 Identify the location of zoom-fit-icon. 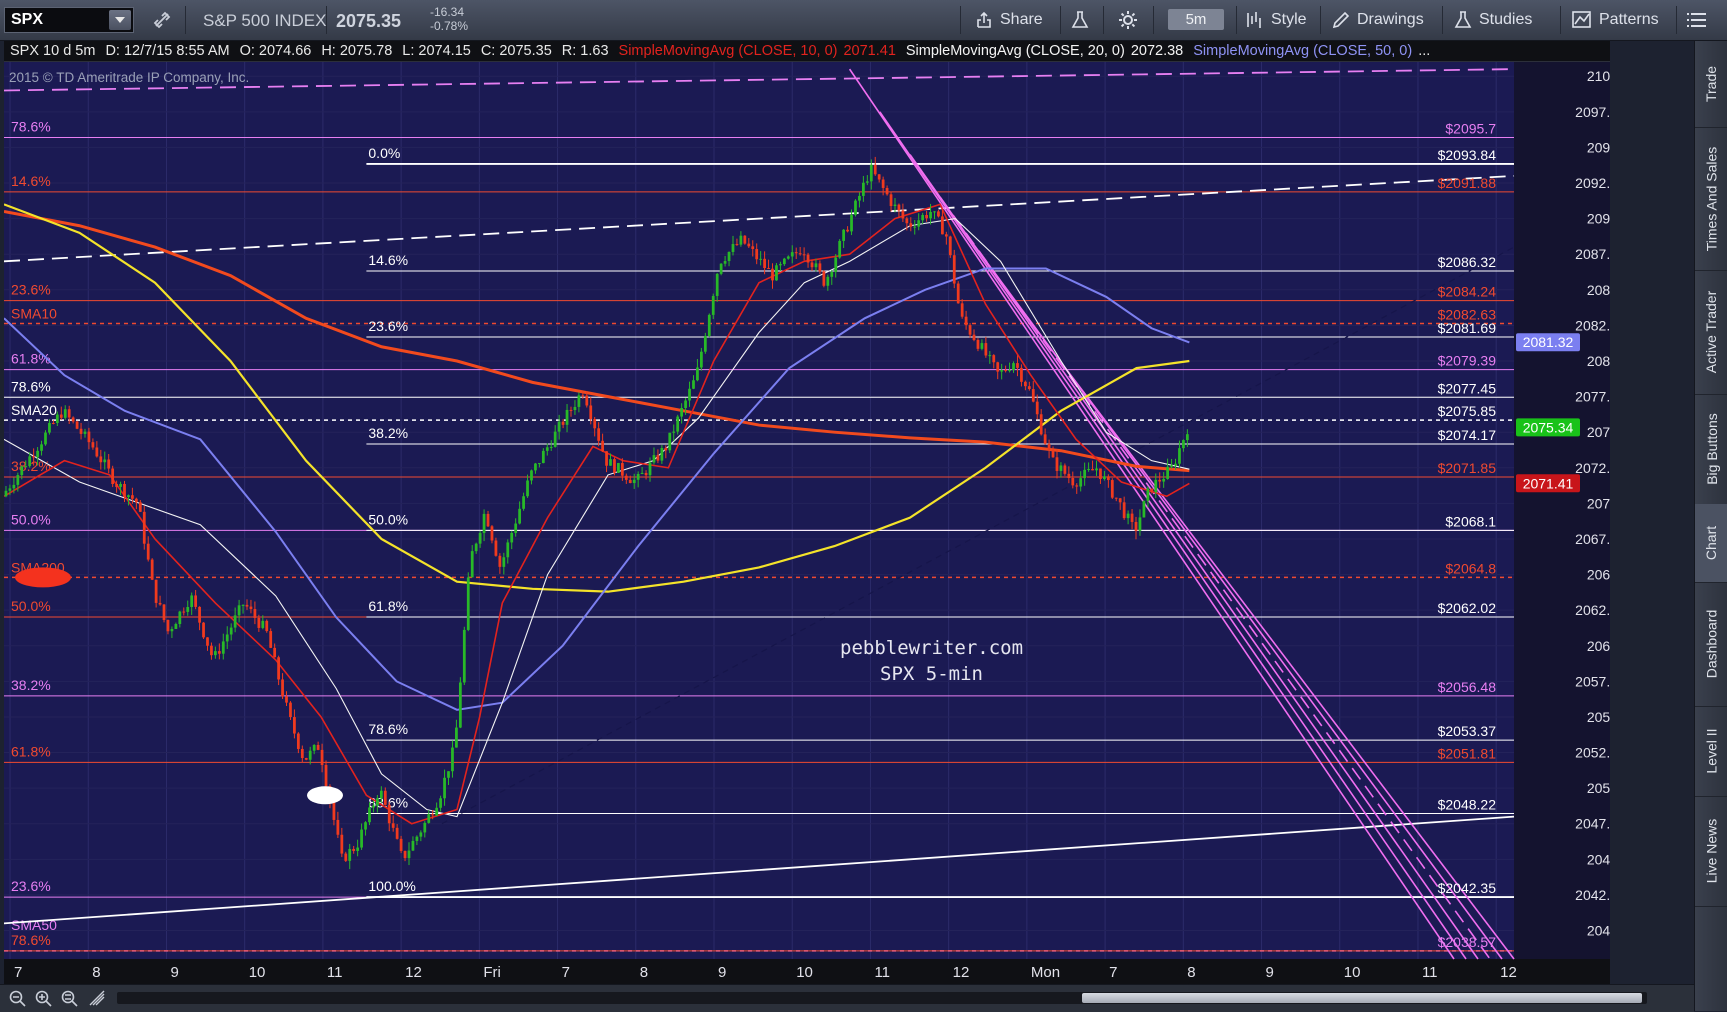
(69, 998).